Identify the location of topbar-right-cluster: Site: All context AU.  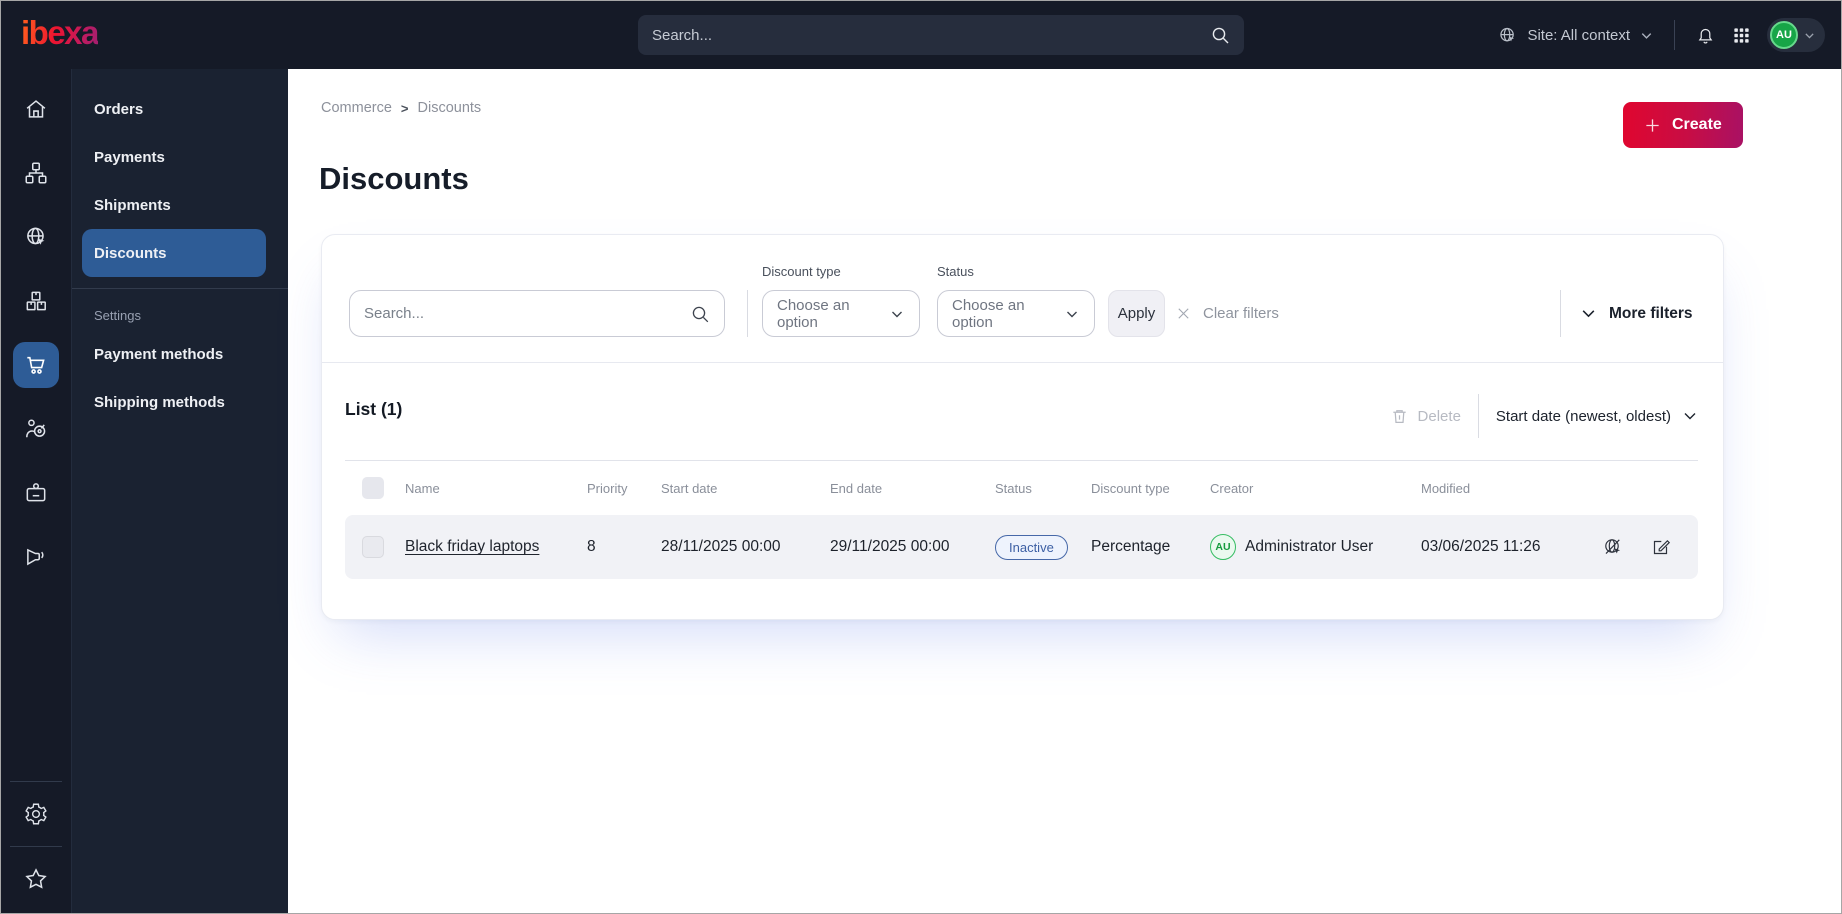
(1661, 35).